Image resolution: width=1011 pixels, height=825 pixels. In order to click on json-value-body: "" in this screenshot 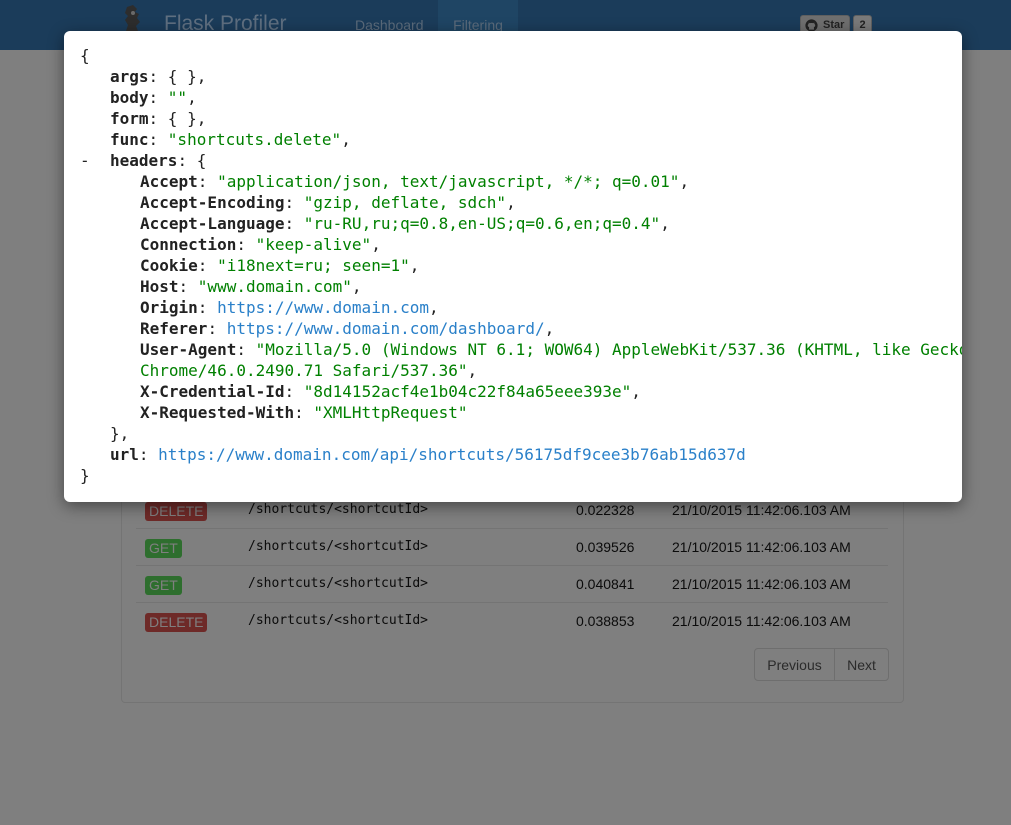, I will do `click(177, 97)`.